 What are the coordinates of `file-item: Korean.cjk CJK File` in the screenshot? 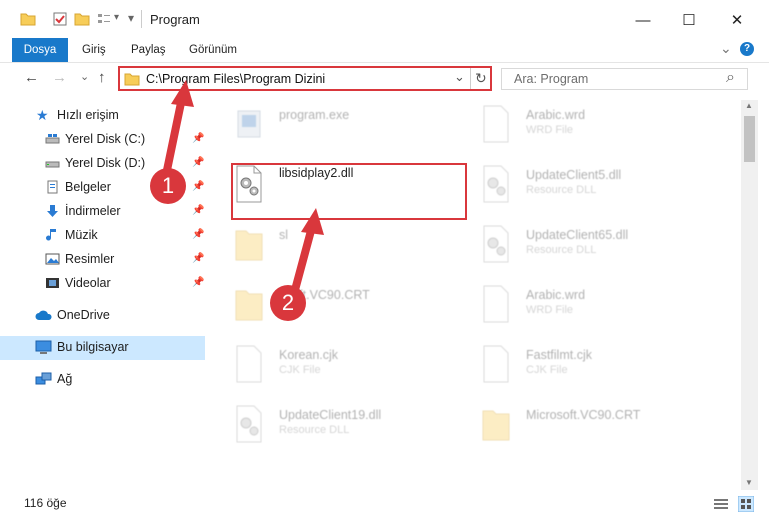 It's located at (327, 370).